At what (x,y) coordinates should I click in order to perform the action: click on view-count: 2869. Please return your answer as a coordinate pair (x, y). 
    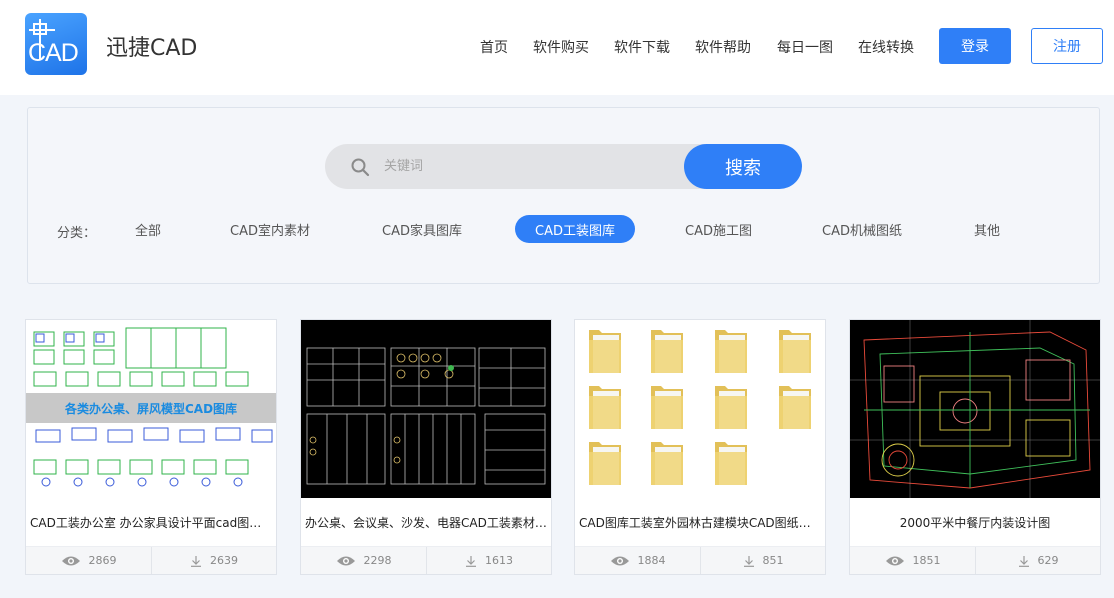
    Looking at the image, I should click on (88, 560).